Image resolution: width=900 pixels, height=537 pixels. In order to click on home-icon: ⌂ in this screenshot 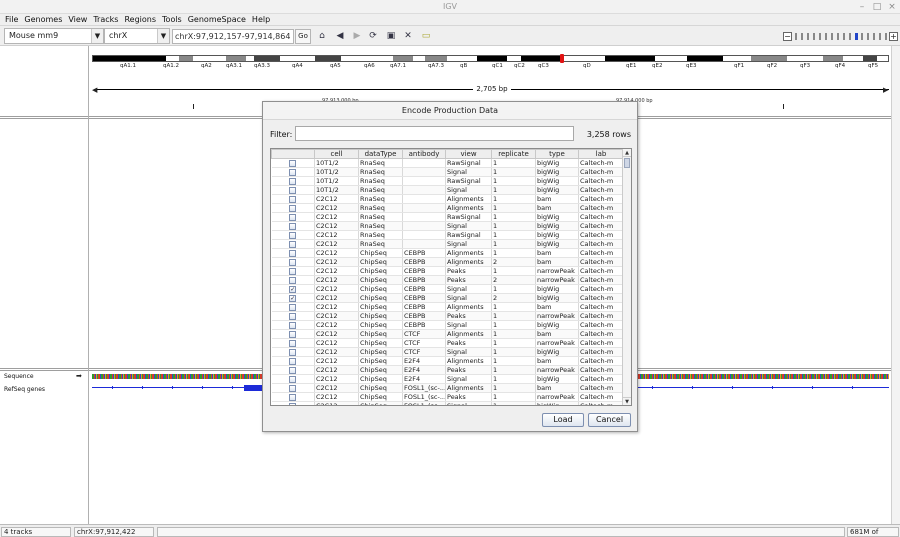, I will do `click(322, 36)`.